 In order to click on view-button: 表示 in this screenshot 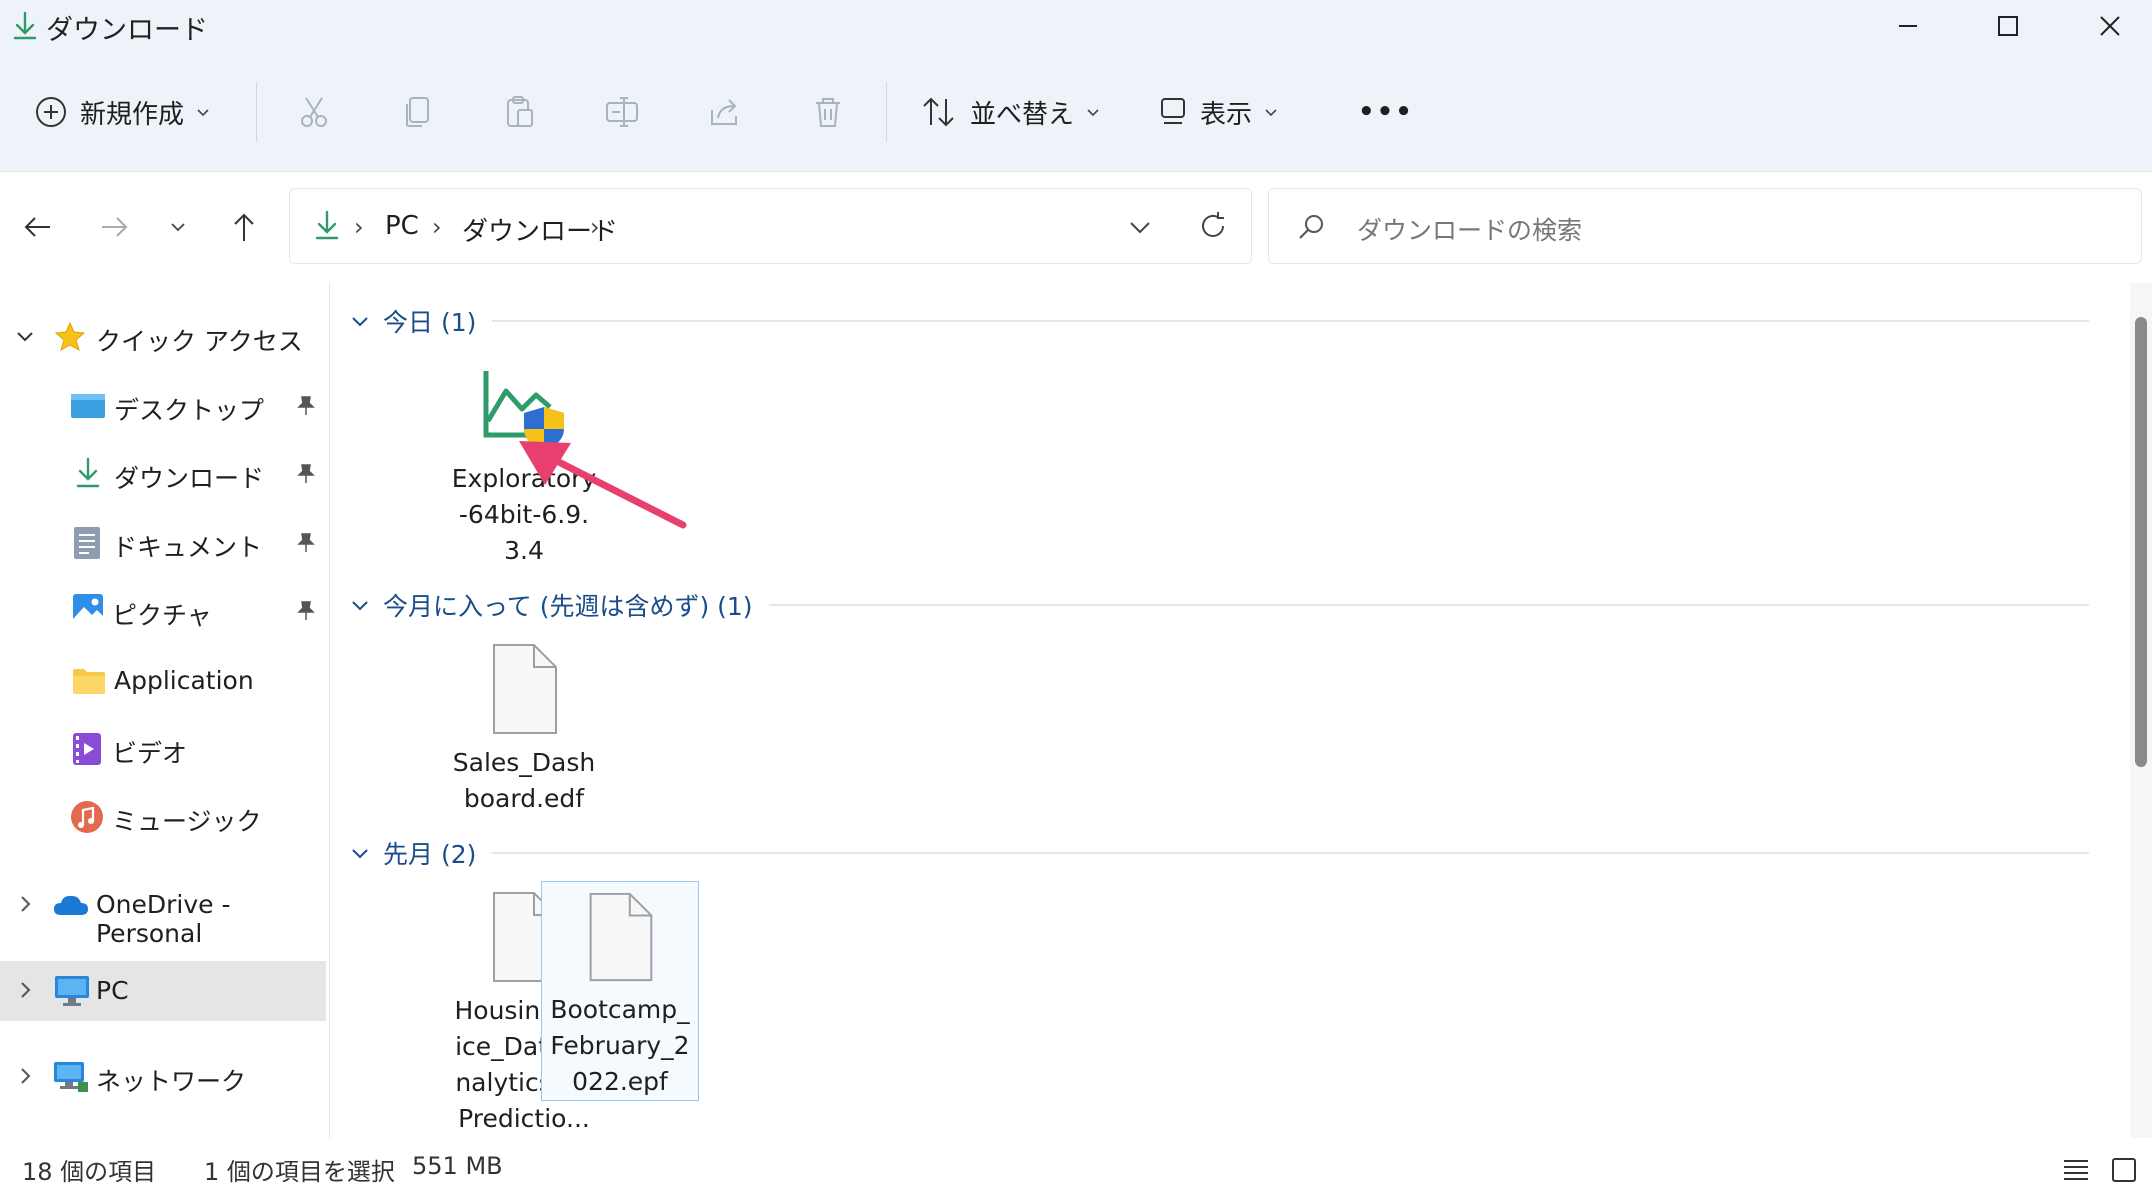, I will do `click(1218, 112)`.